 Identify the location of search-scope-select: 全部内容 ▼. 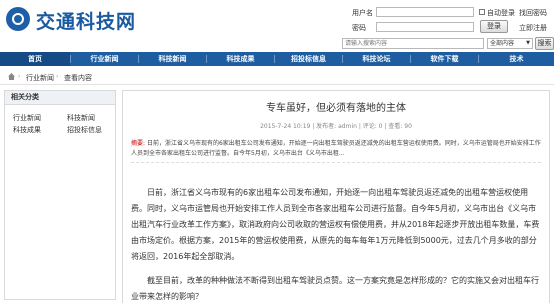
(510, 43).